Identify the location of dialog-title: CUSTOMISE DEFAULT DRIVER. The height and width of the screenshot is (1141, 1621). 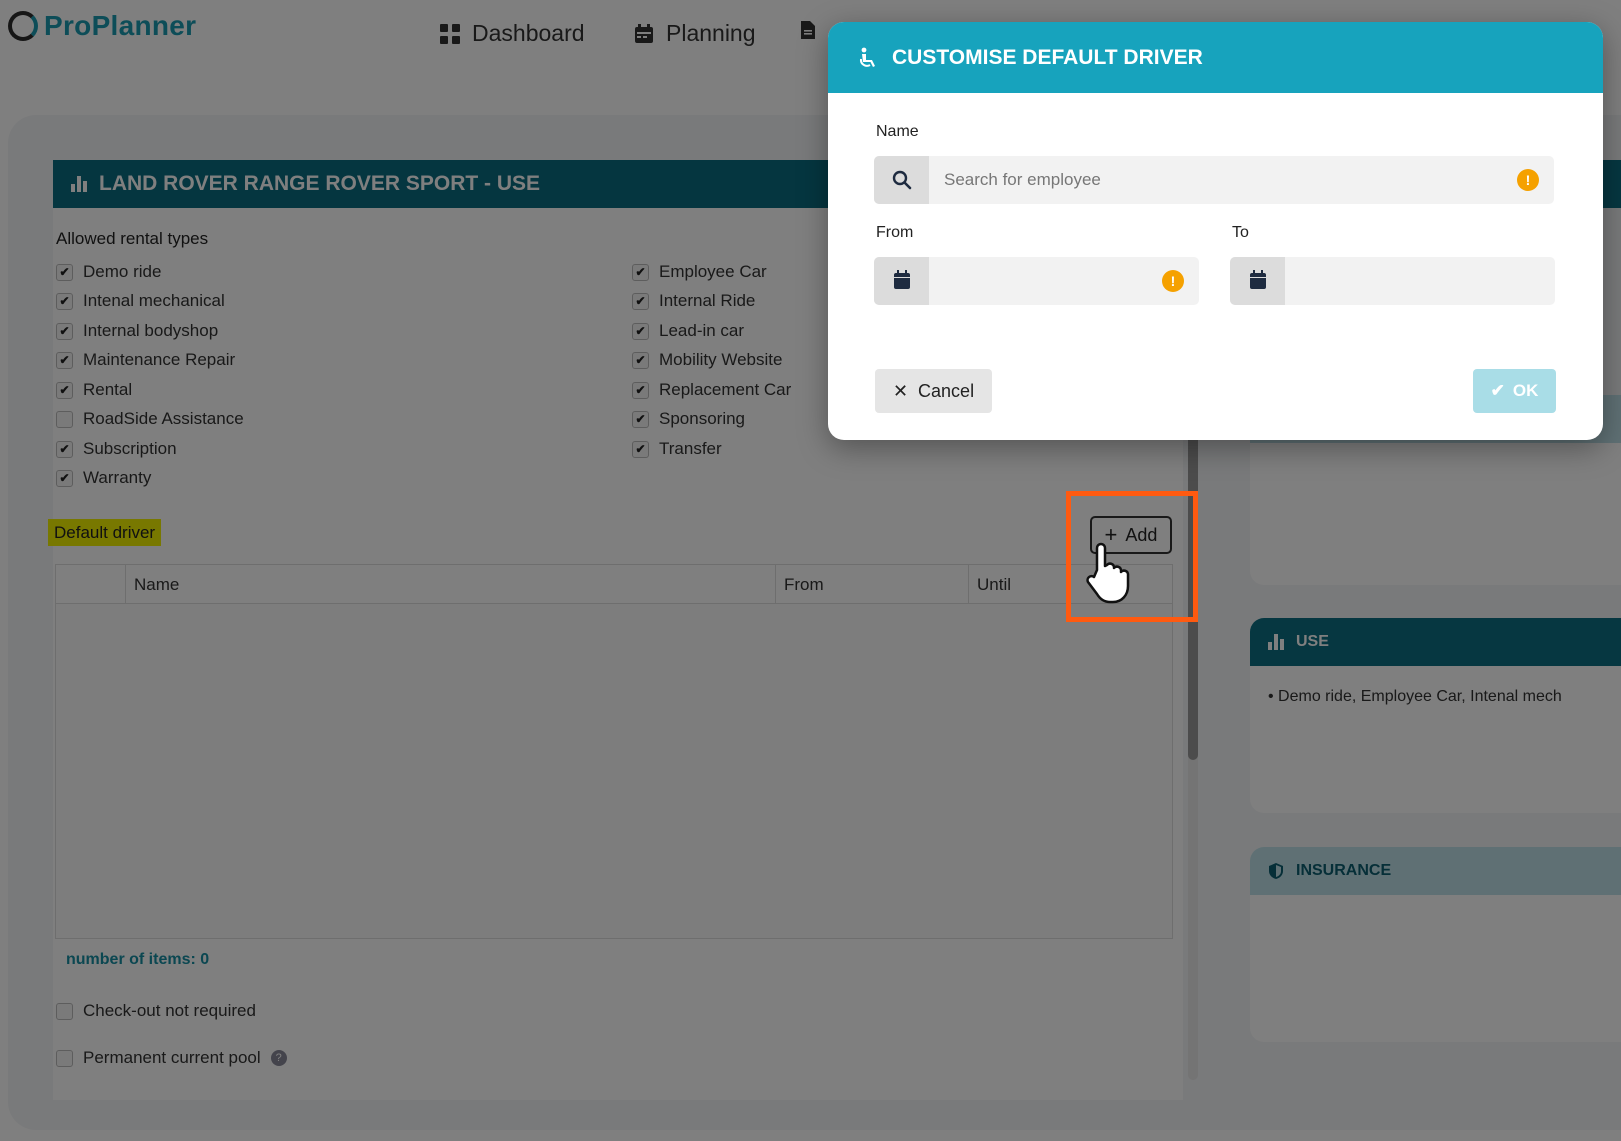
(1047, 57).